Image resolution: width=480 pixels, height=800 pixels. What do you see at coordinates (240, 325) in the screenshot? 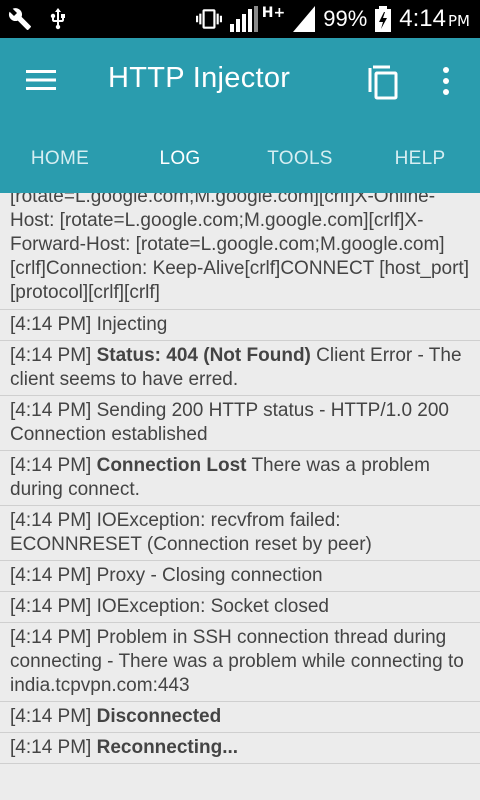
I see `log-entry: [4:14 PM] Injecting` at bounding box center [240, 325].